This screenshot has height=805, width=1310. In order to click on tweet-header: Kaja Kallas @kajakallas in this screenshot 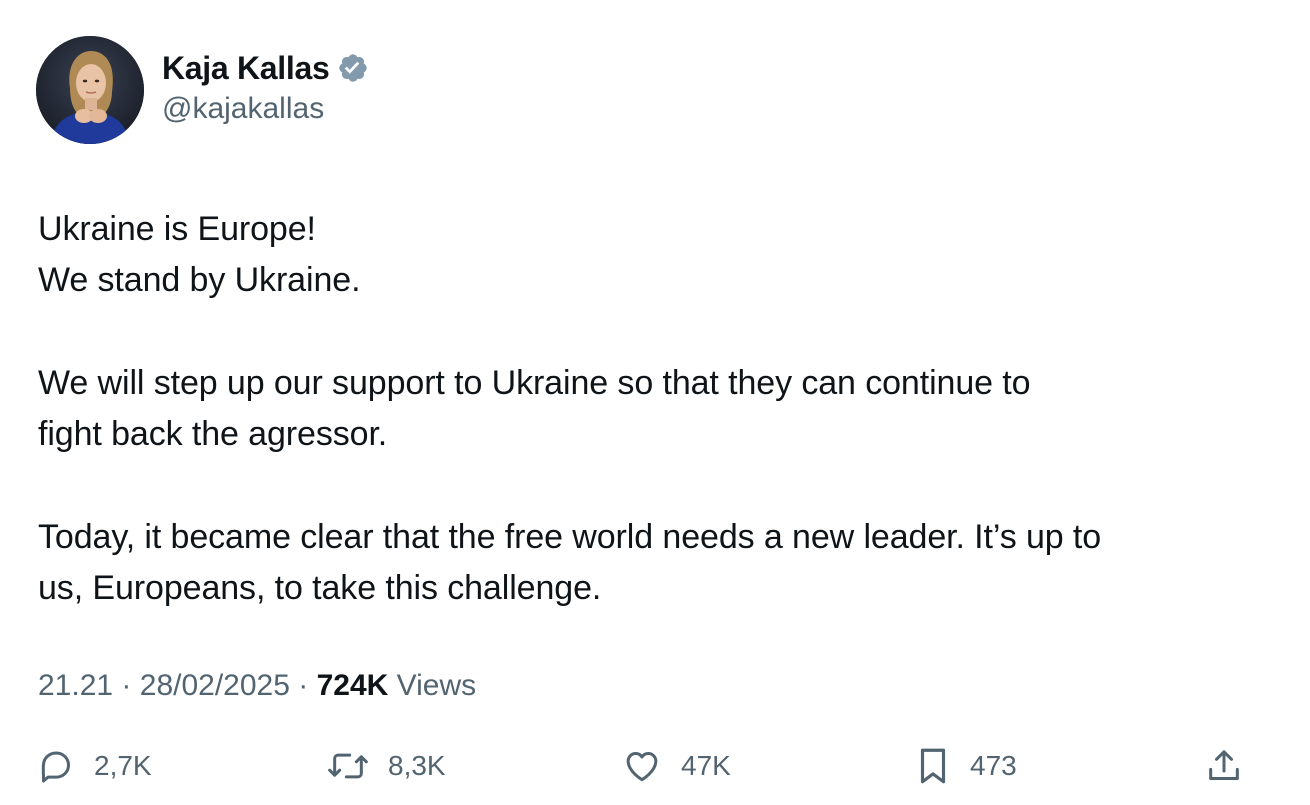, I will do `click(202, 90)`.